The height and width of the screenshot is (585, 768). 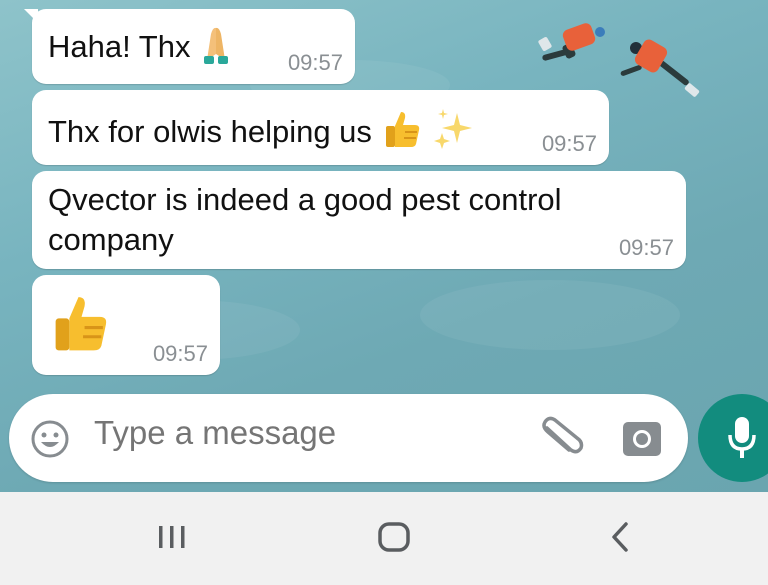 What do you see at coordinates (119, 47) in the screenshot?
I see `message-text: Haha! Thx` at bounding box center [119, 47].